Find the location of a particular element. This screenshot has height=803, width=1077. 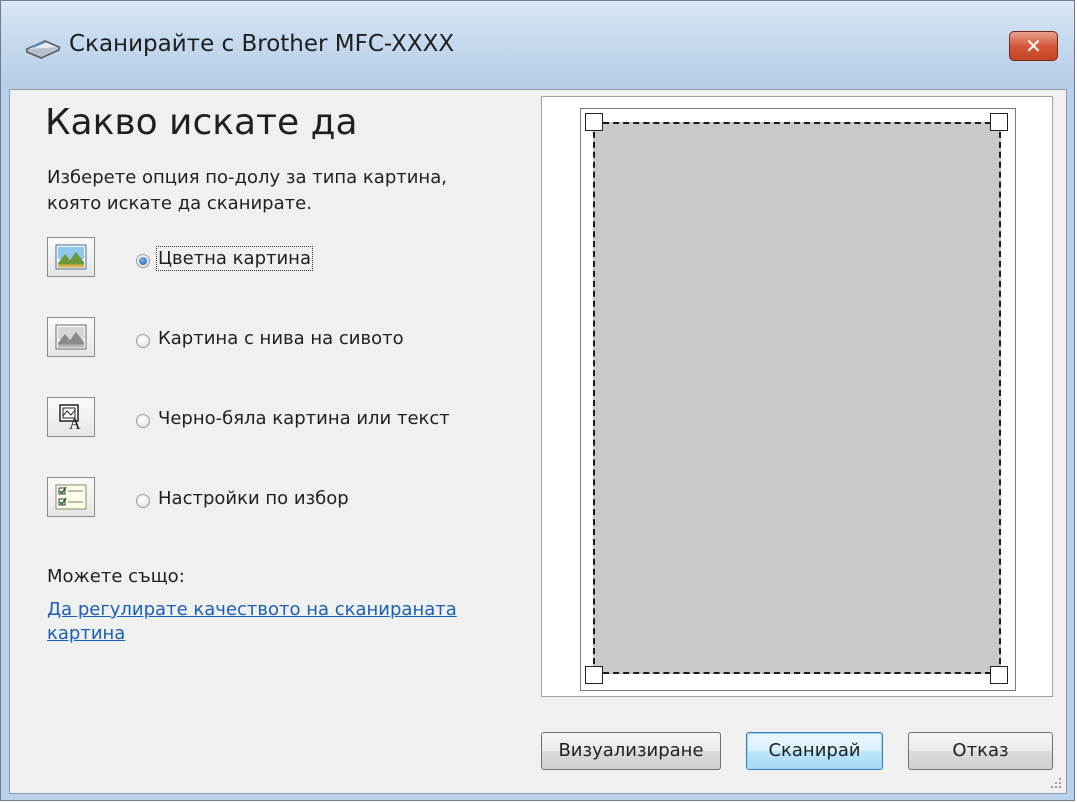

resize-handle-top-right is located at coordinates (999, 122).